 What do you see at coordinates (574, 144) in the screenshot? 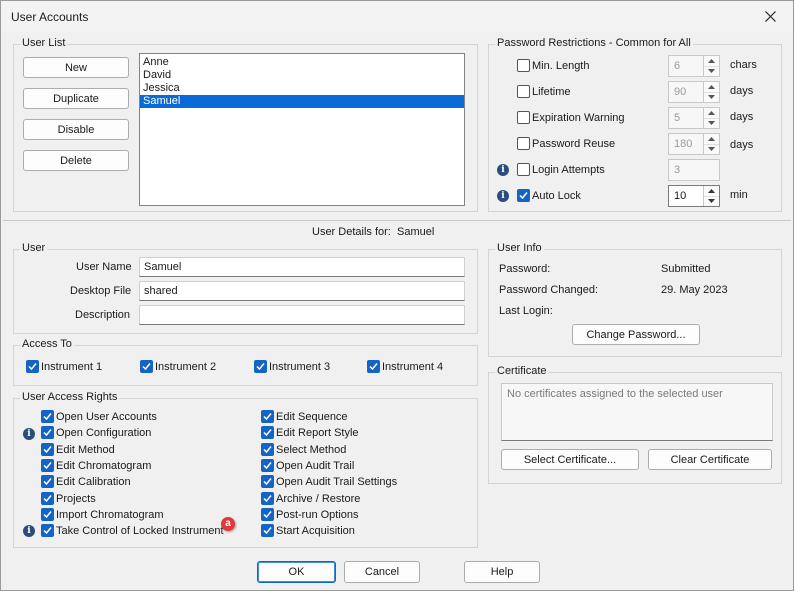
I see `password-reuse-label: Password Reuse` at bounding box center [574, 144].